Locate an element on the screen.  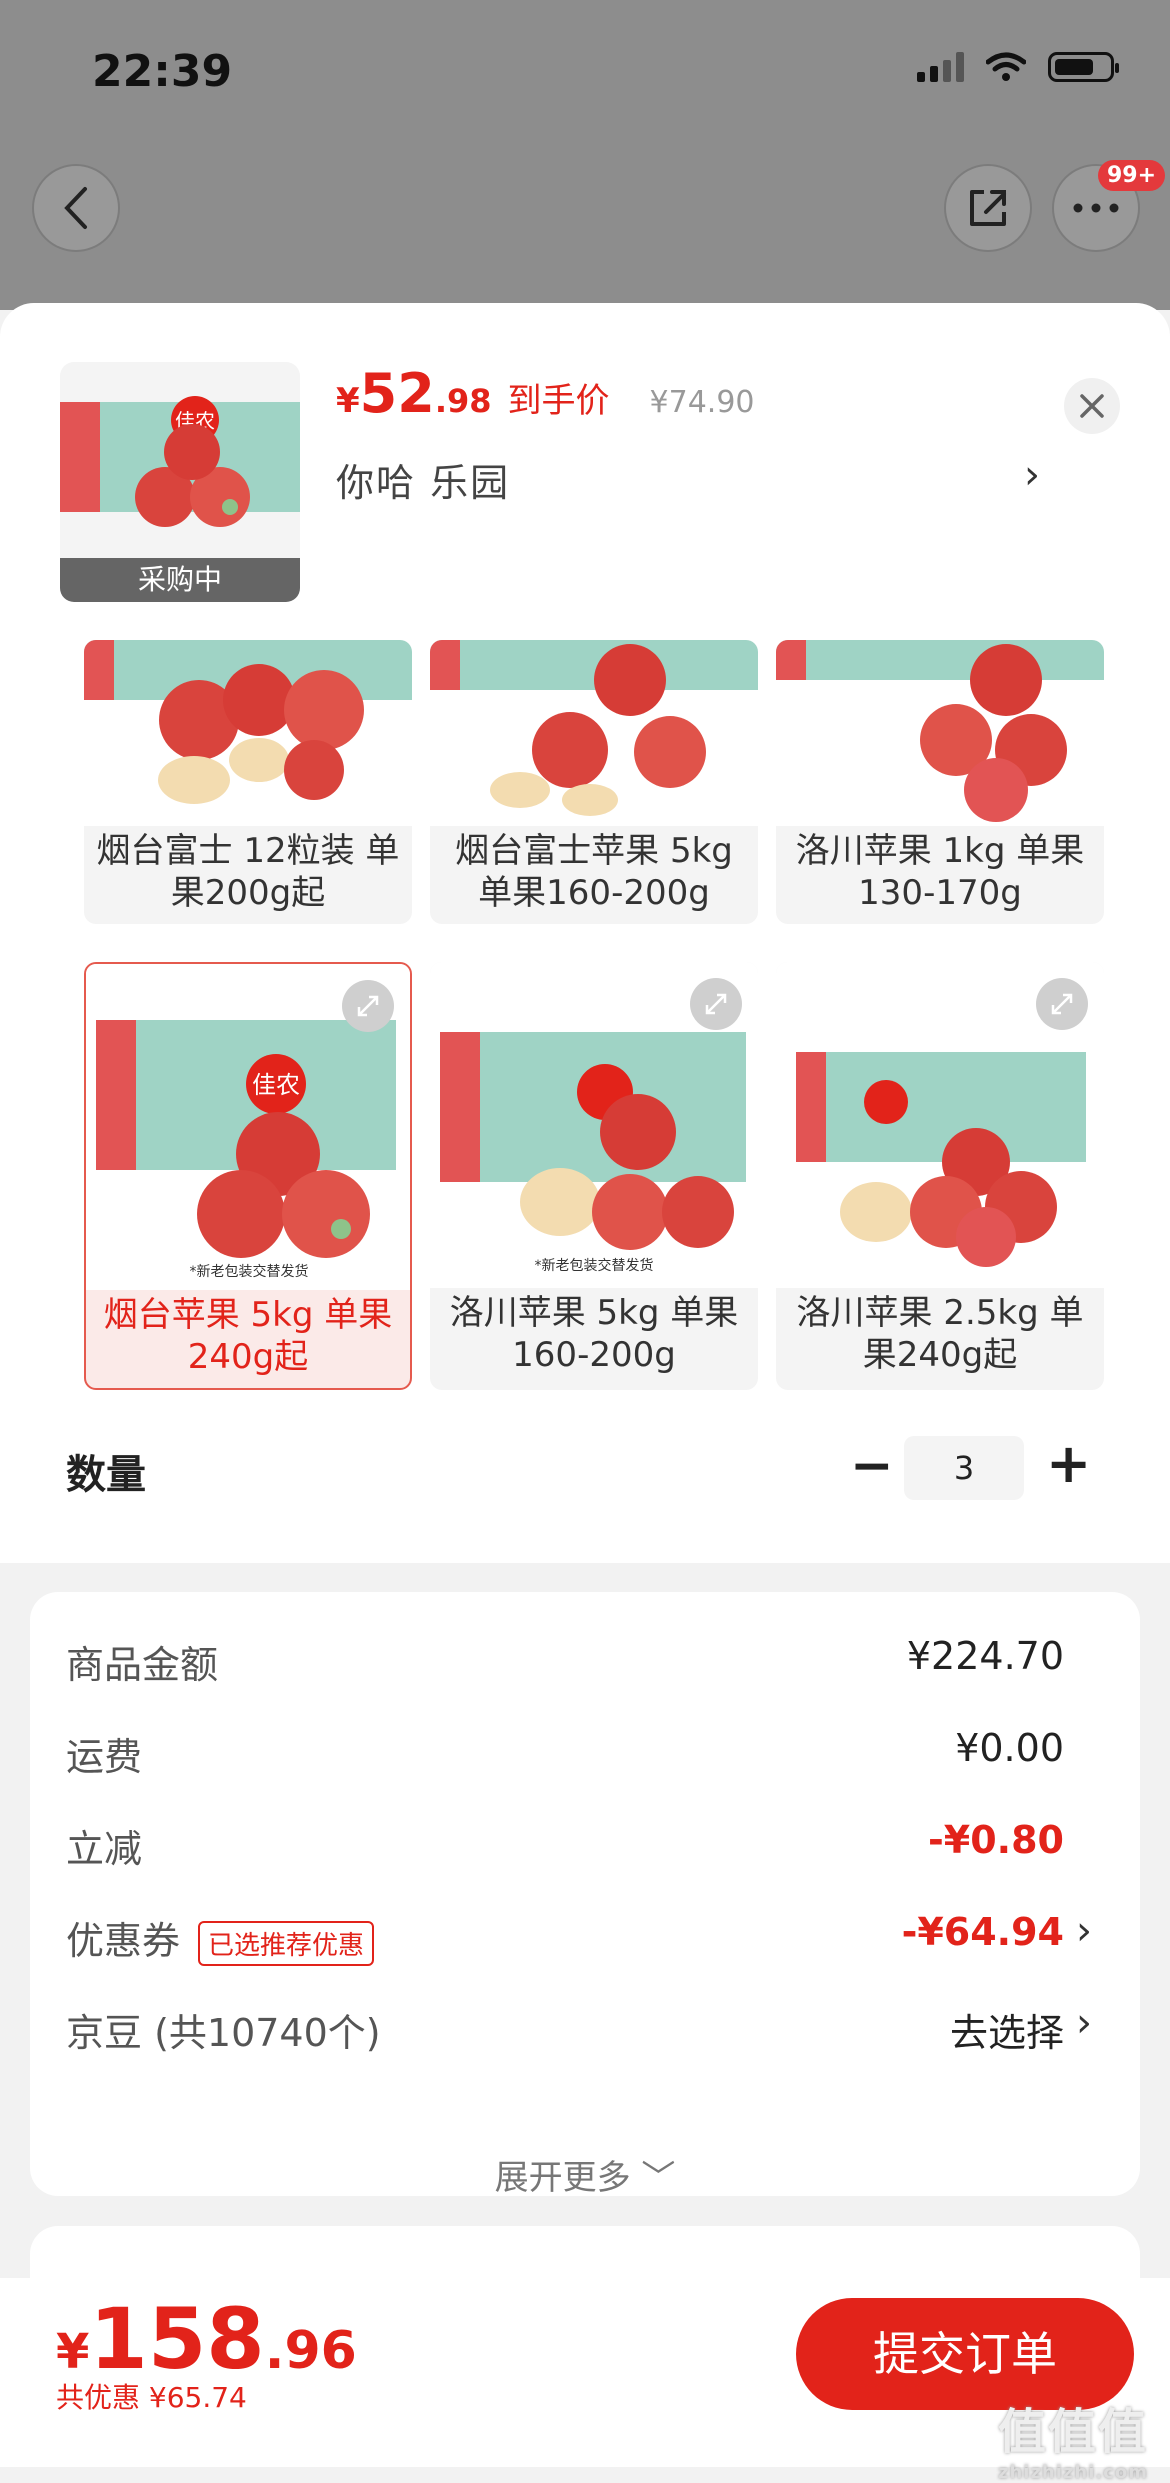
goods-amount-value: ¥224.70 is located at coordinates (985, 1656).